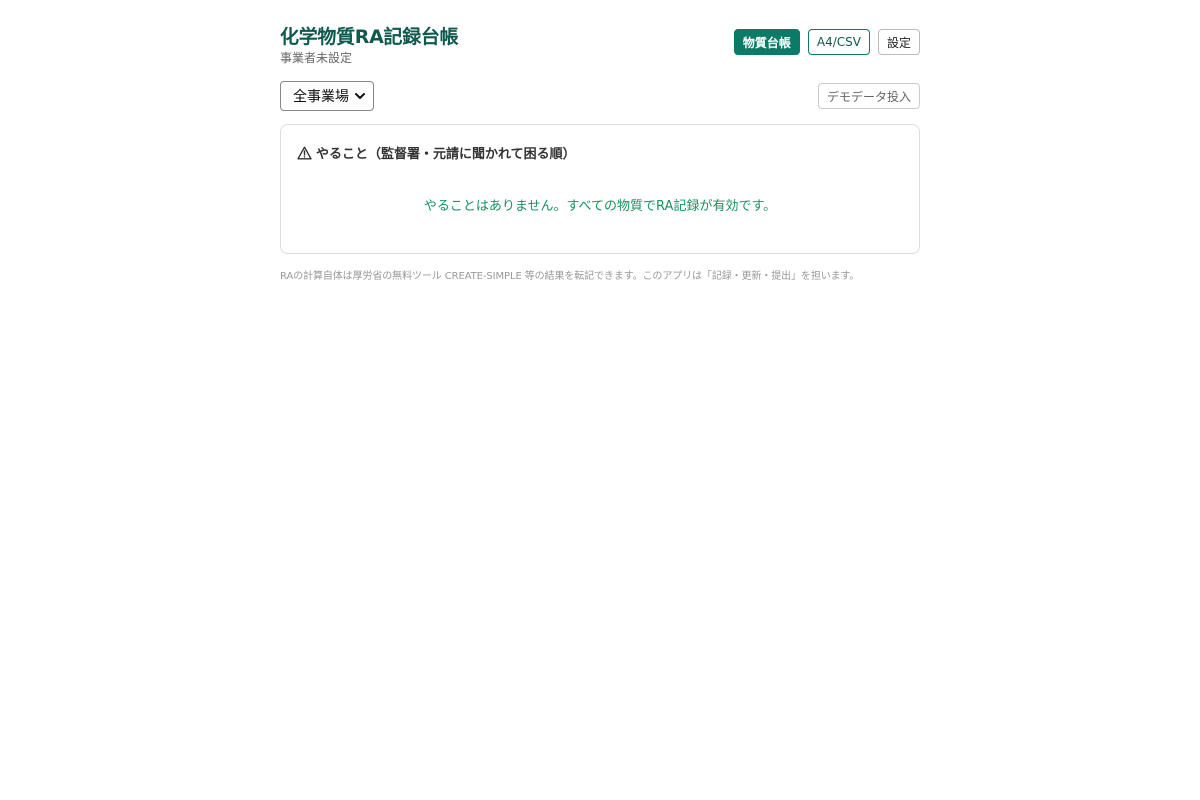 The width and height of the screenshot is (1200, 800). I want to click on chevron-down-icon, so click(360, 96).